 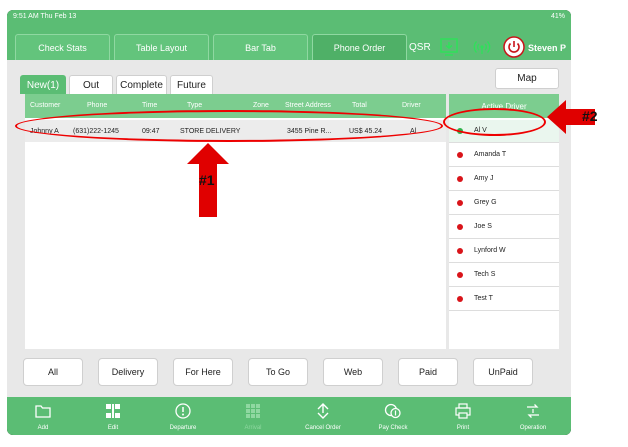 I want to click on subtab-future: Future, so click(x=191, y=84).